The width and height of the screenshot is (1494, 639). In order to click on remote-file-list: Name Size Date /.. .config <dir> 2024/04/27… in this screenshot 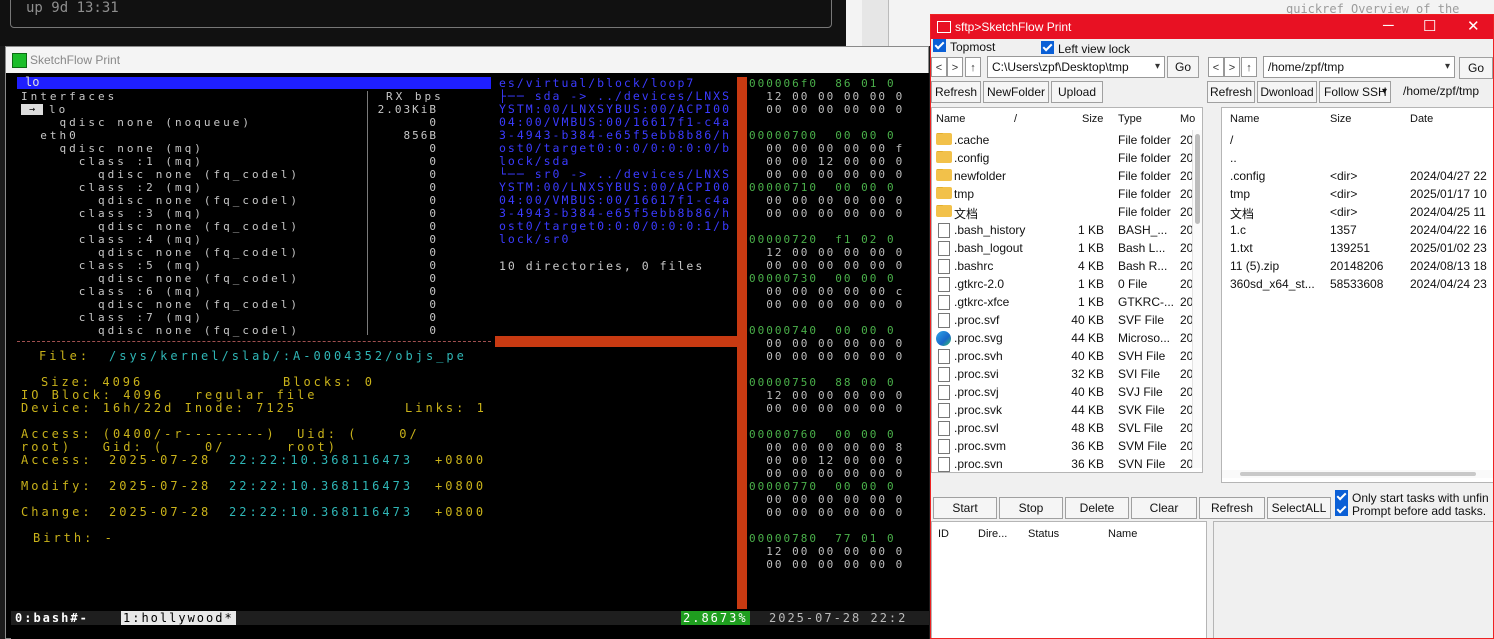, I will do `click(1357, 295)`.